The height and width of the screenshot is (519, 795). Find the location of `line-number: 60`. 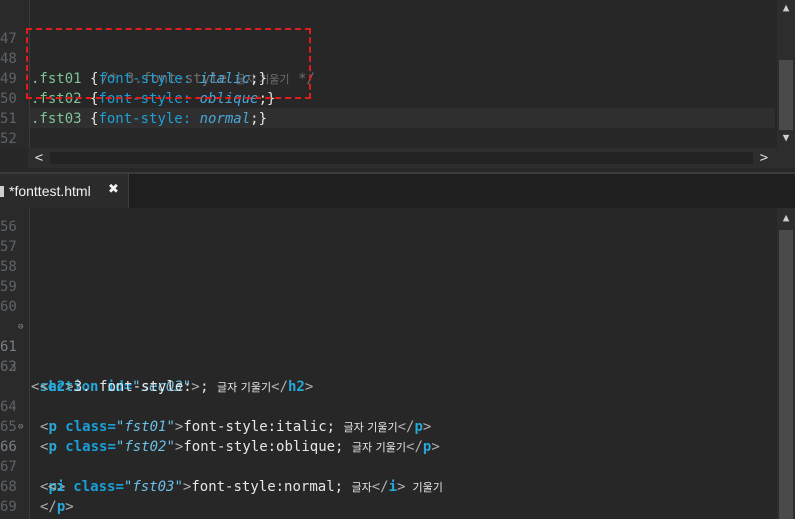

line-number: 60 is located at coordinates (8, 307).